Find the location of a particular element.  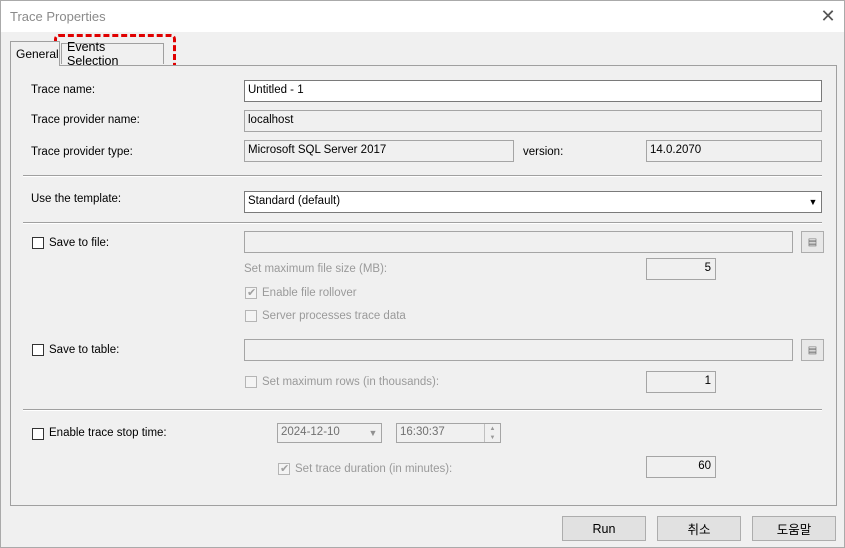

save-to-file-label: Save to file: is located at coordinates (79, 243).